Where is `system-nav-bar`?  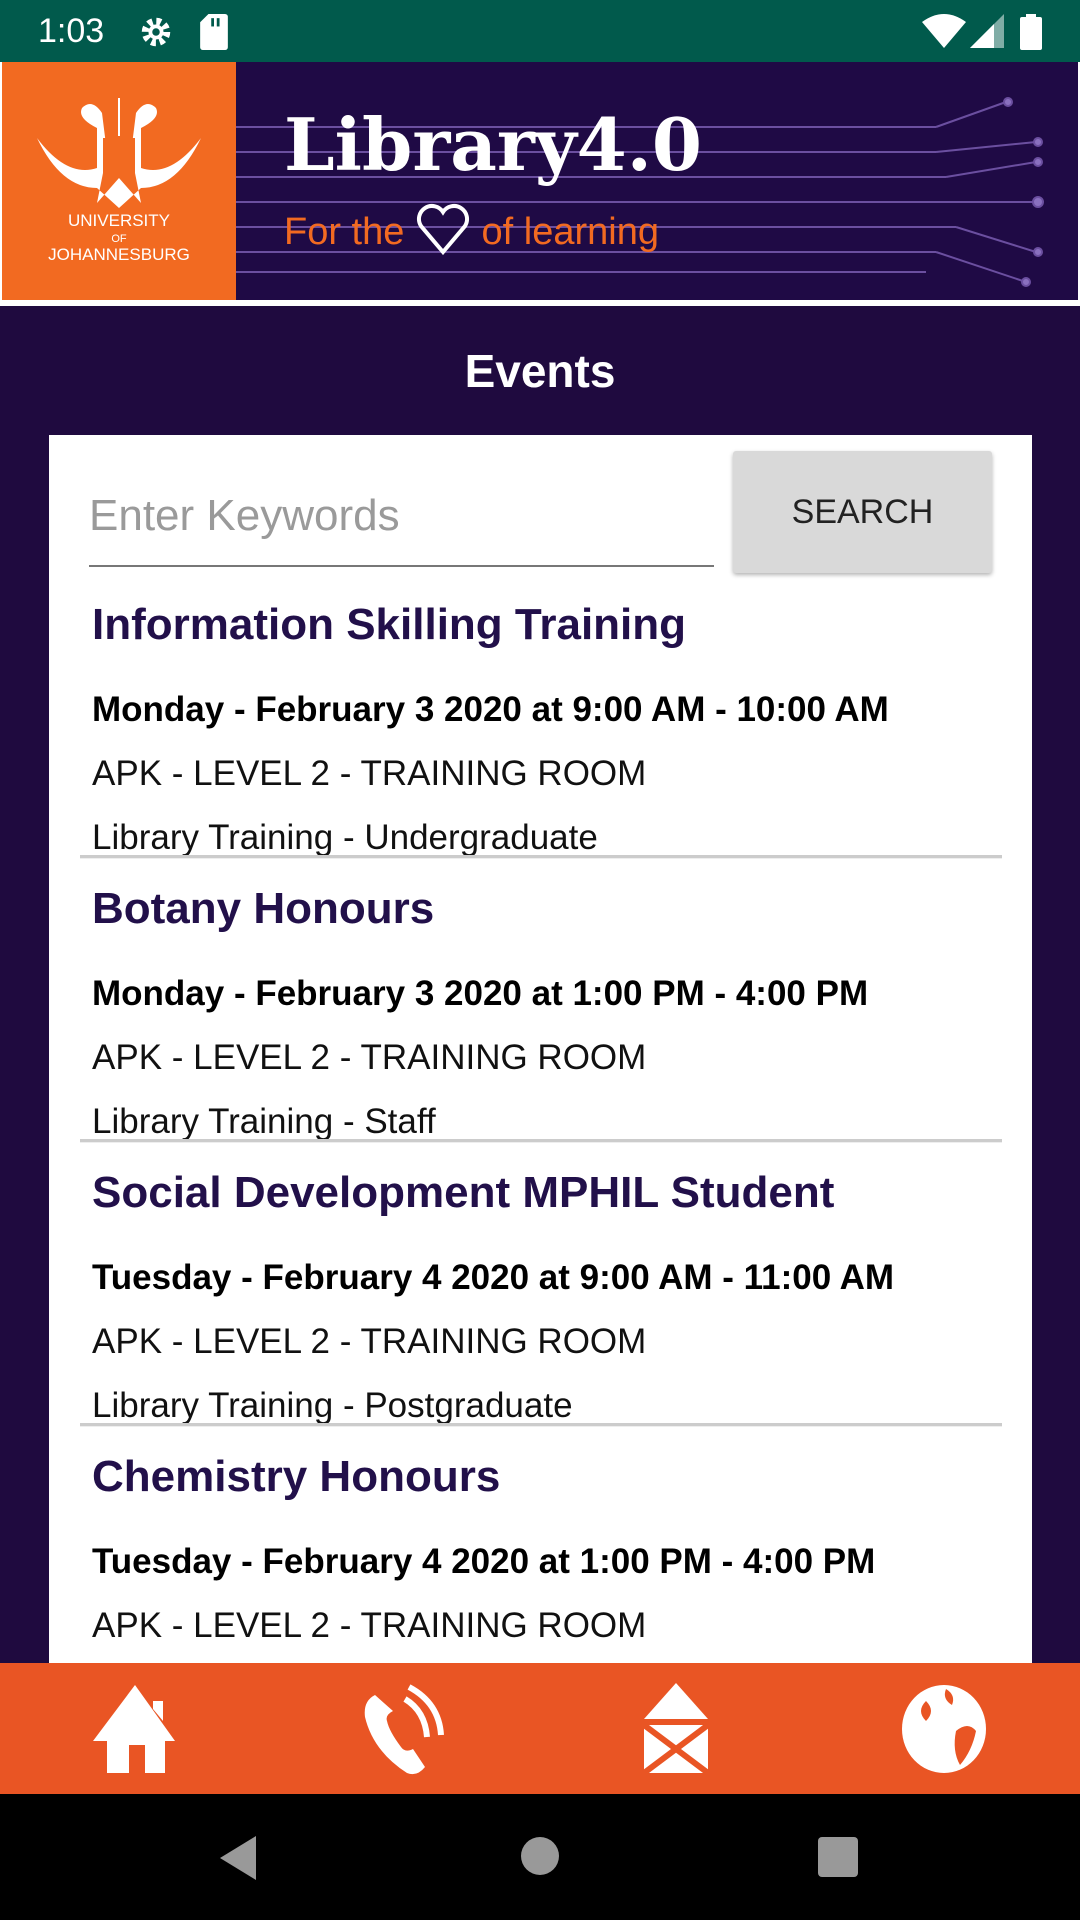
system-nav-bar is located at coordinates (540, 1857).